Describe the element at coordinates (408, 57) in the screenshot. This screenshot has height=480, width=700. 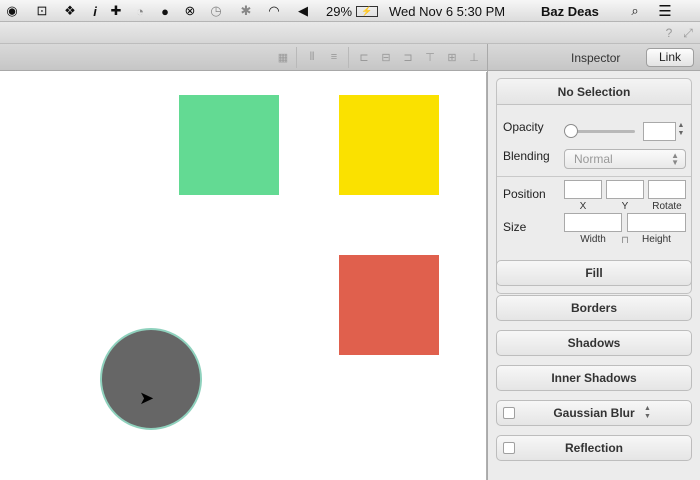
I see `align-right-icon: ⊐` at that location.